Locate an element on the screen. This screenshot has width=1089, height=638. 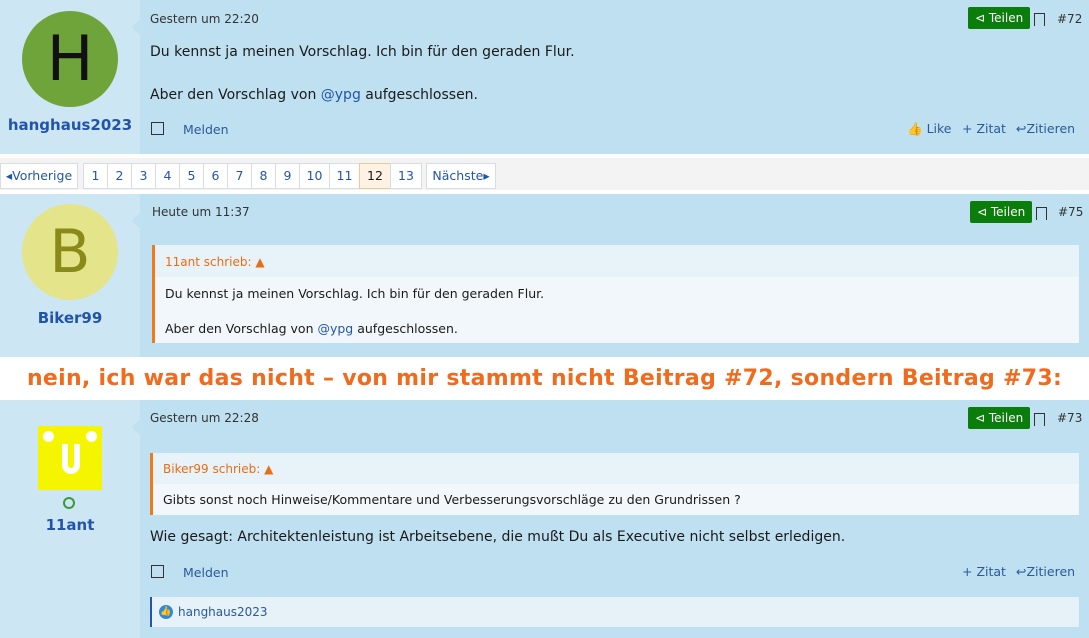
author-column: B Biker99 is located at coordinates (70, 275).